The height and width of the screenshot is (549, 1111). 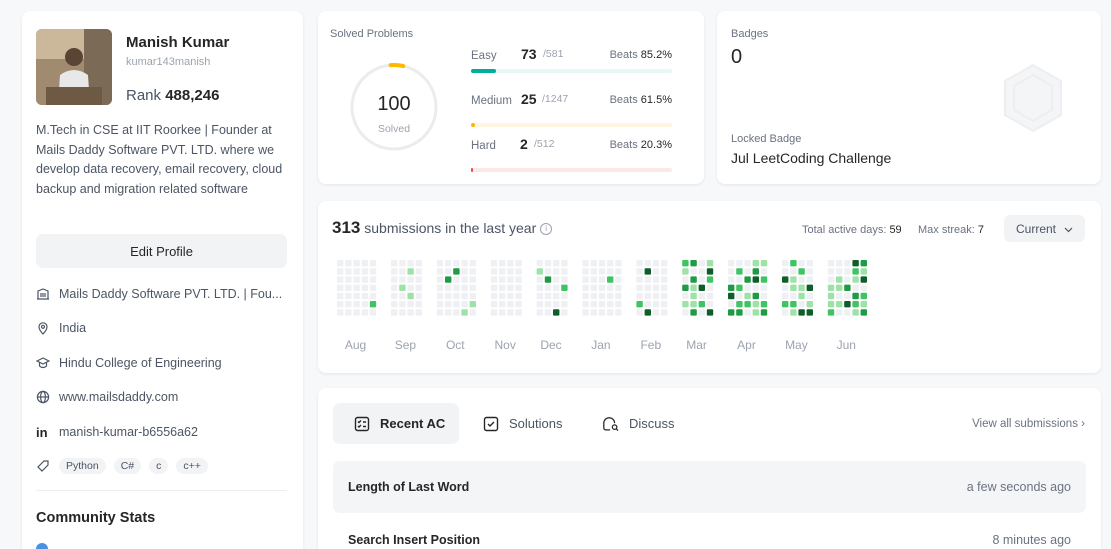 What do you see at coordinates (396, 423) in the screenshot?
I see `tab-recent-ac: Recent AC` at bounding box center [396, 423].